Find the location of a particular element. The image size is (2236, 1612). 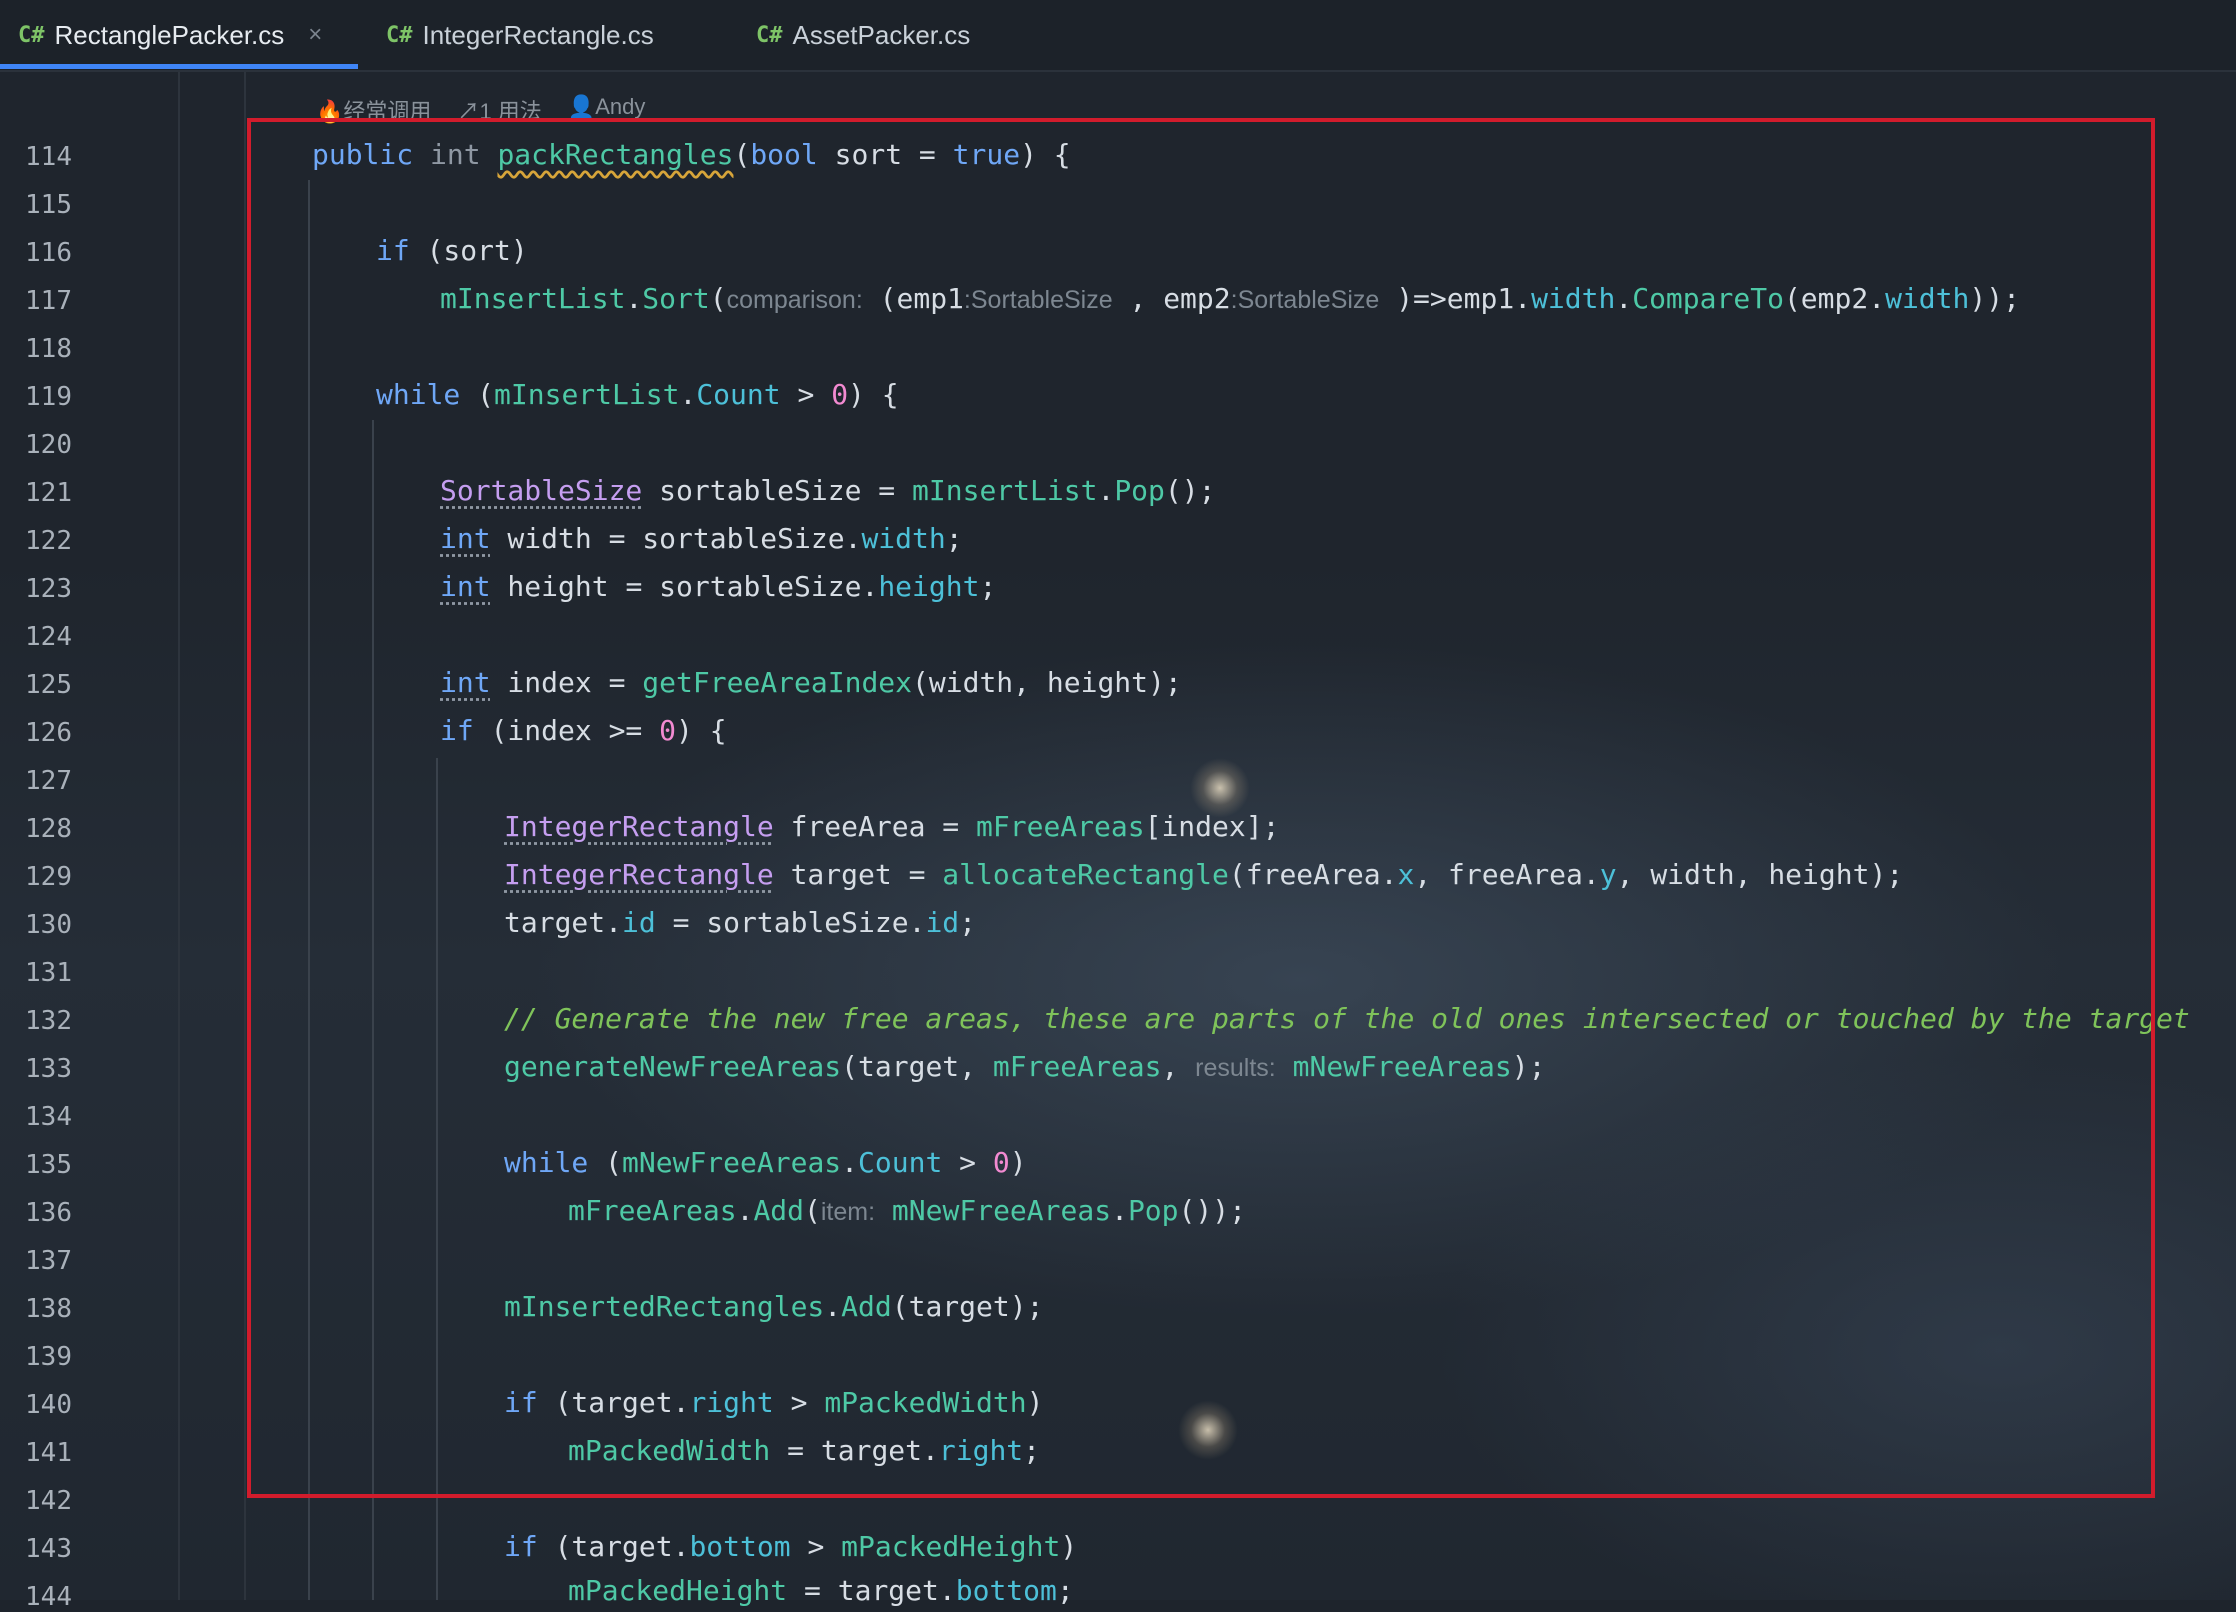

tab-rectanglepacker: C# RectanglePacker.cs × is located at coordinates (170, 35).